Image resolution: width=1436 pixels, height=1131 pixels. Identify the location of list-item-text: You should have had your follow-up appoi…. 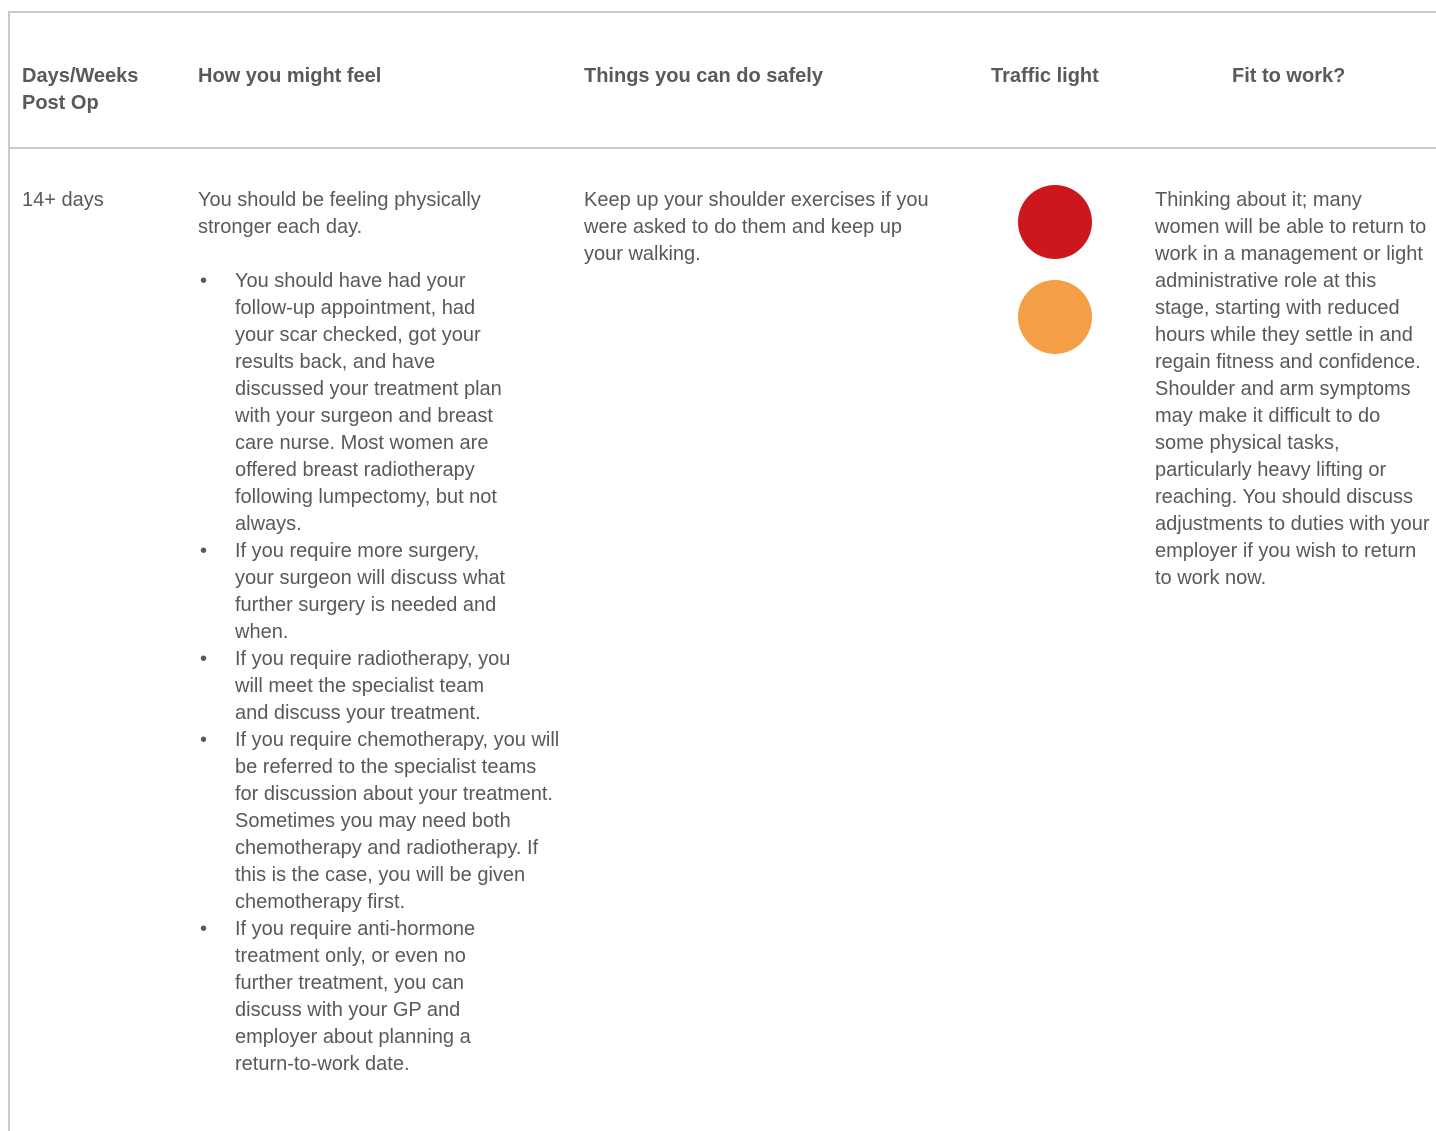
(368, 402).